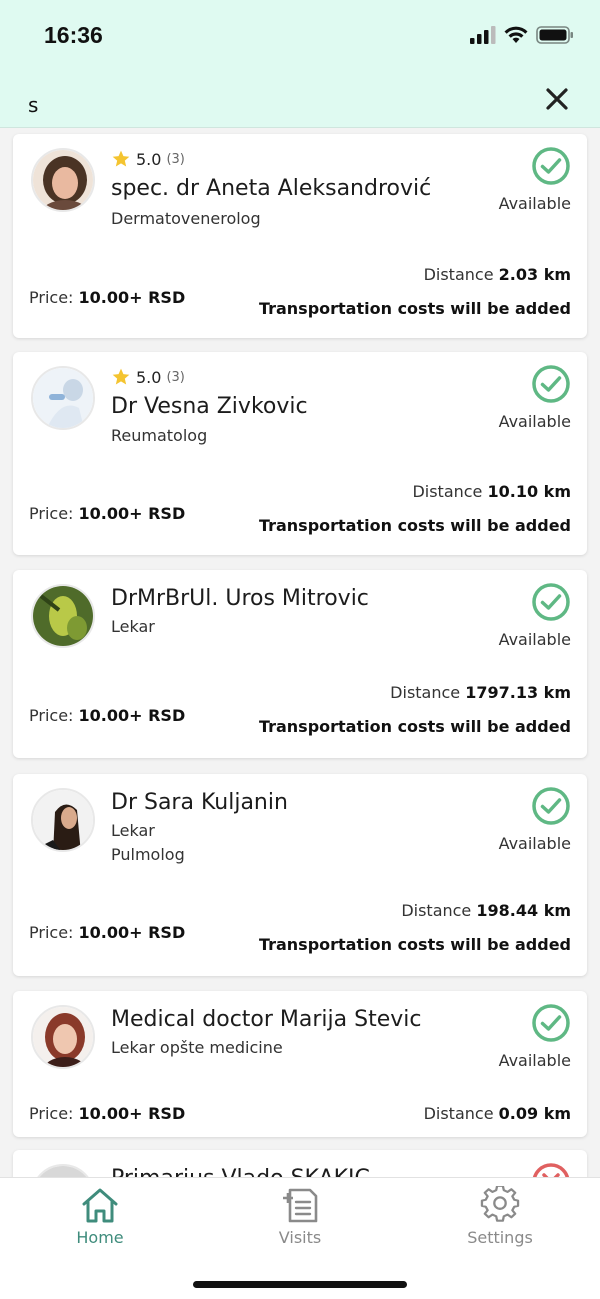  Describe the element at coordinates (534, 1113) in the screenshot. I see `distance-value: 0.09 km` at that location.